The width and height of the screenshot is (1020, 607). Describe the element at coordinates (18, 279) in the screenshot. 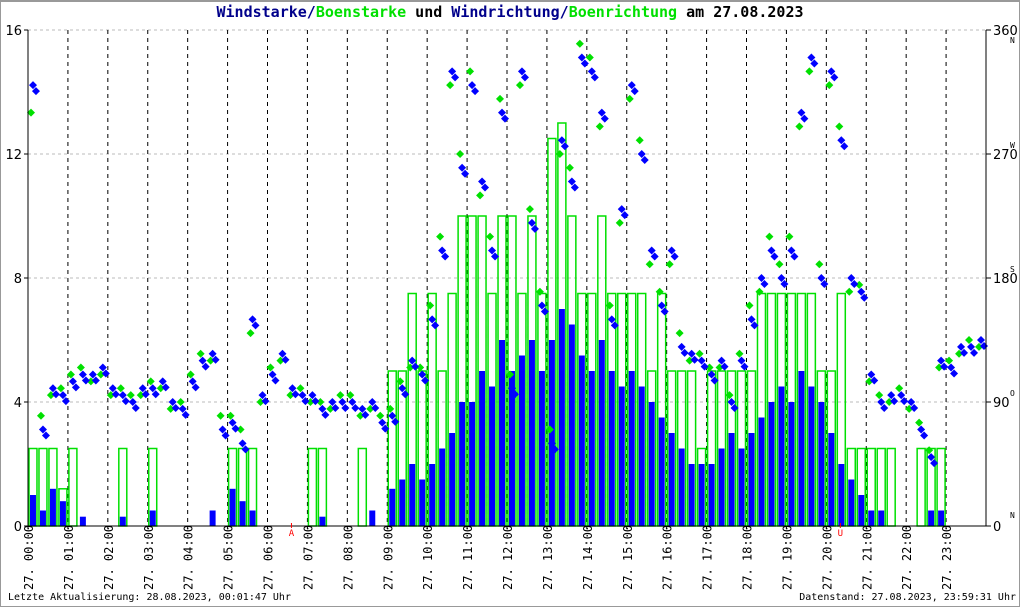

I see `left-tick-label: 8` at that location.